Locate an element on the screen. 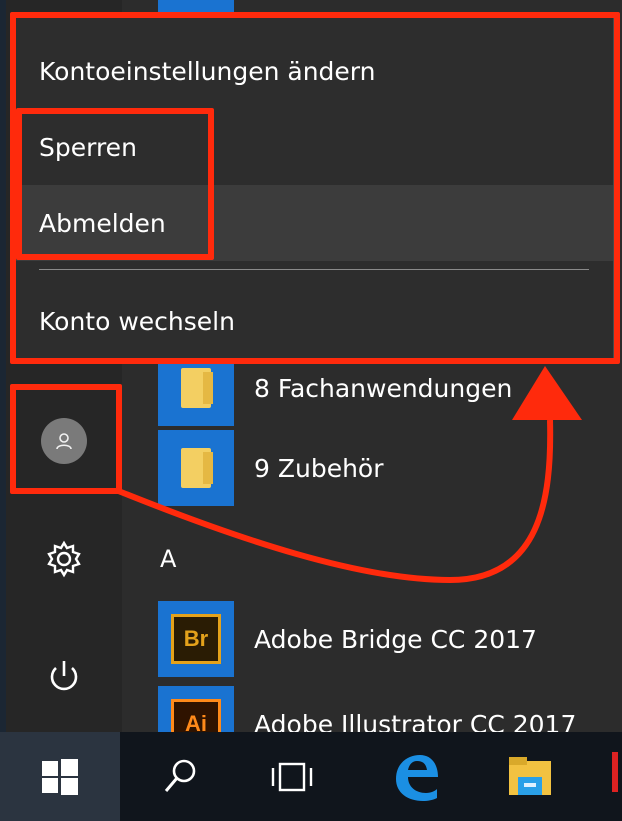 This screenshot has height=821, width=622. search-button is located at coordinates (180, 776).